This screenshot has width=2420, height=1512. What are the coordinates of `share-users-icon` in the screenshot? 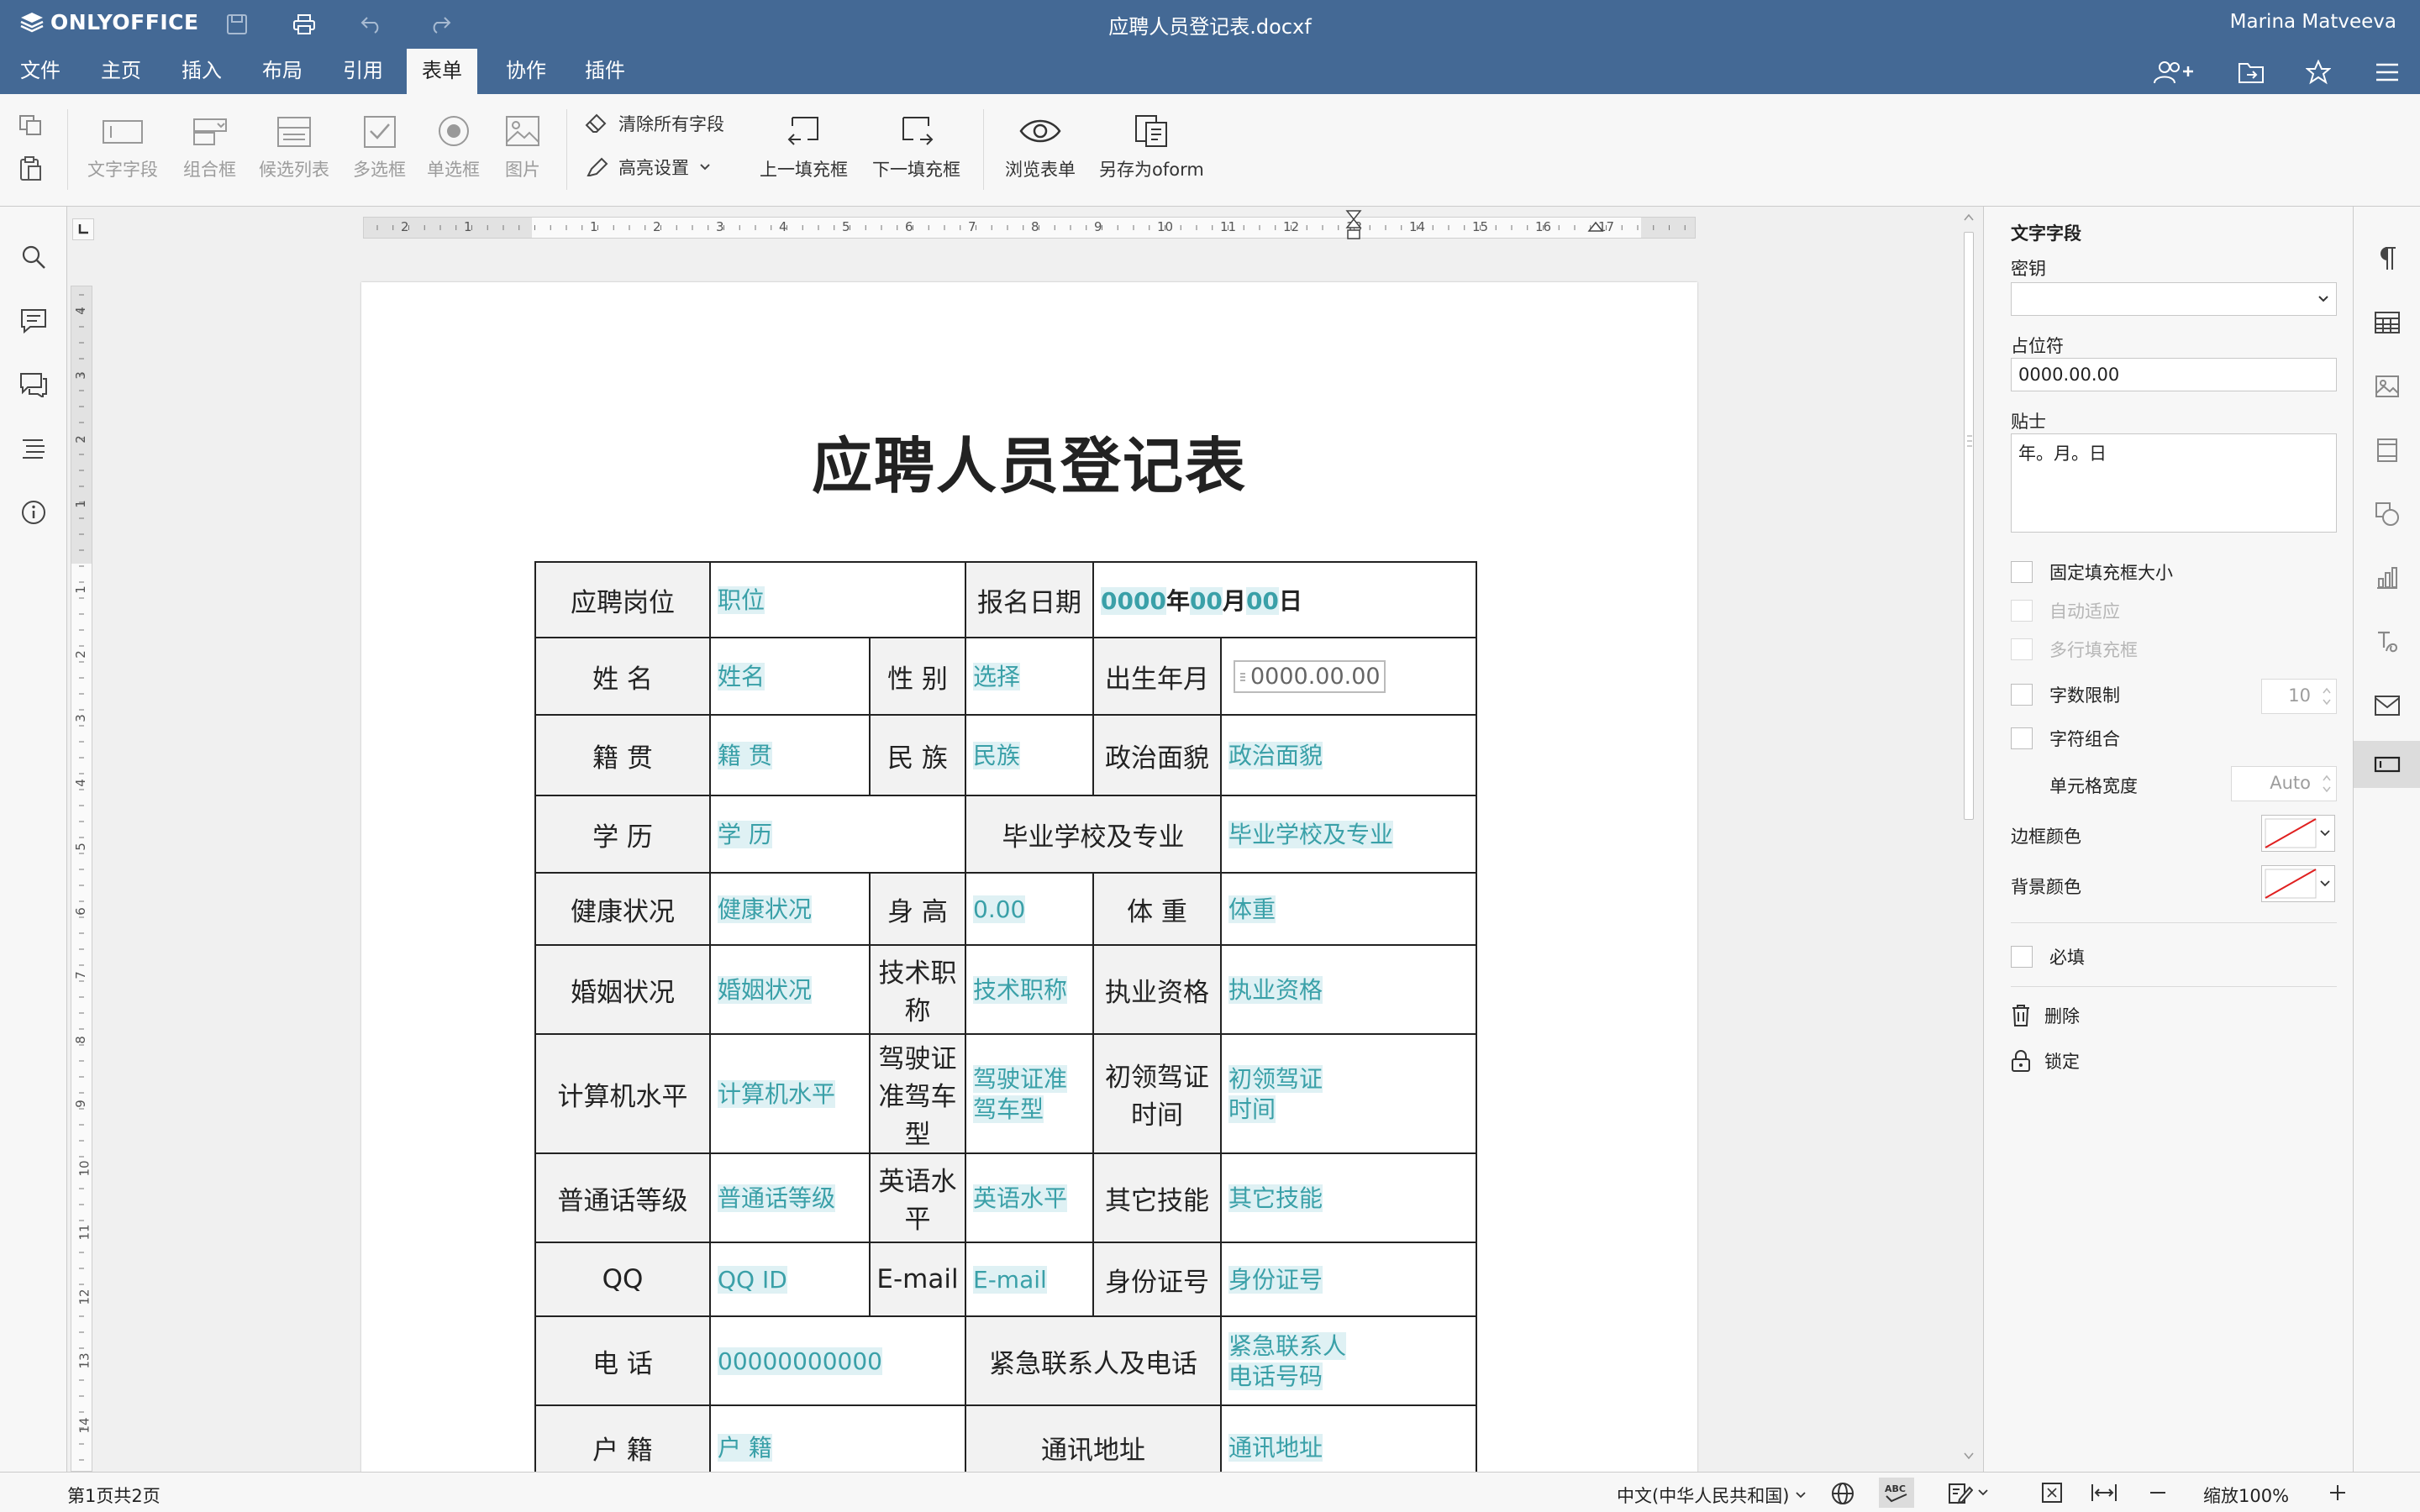 It's located at (2173, 72).